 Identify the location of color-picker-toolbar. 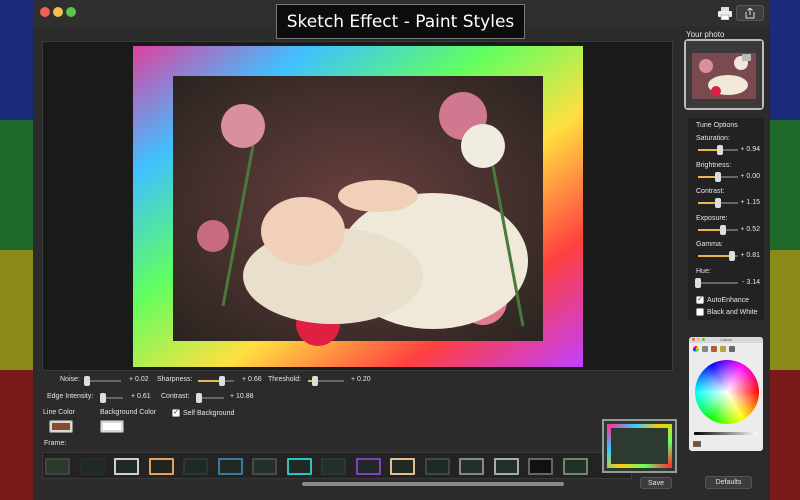
(714, 349).